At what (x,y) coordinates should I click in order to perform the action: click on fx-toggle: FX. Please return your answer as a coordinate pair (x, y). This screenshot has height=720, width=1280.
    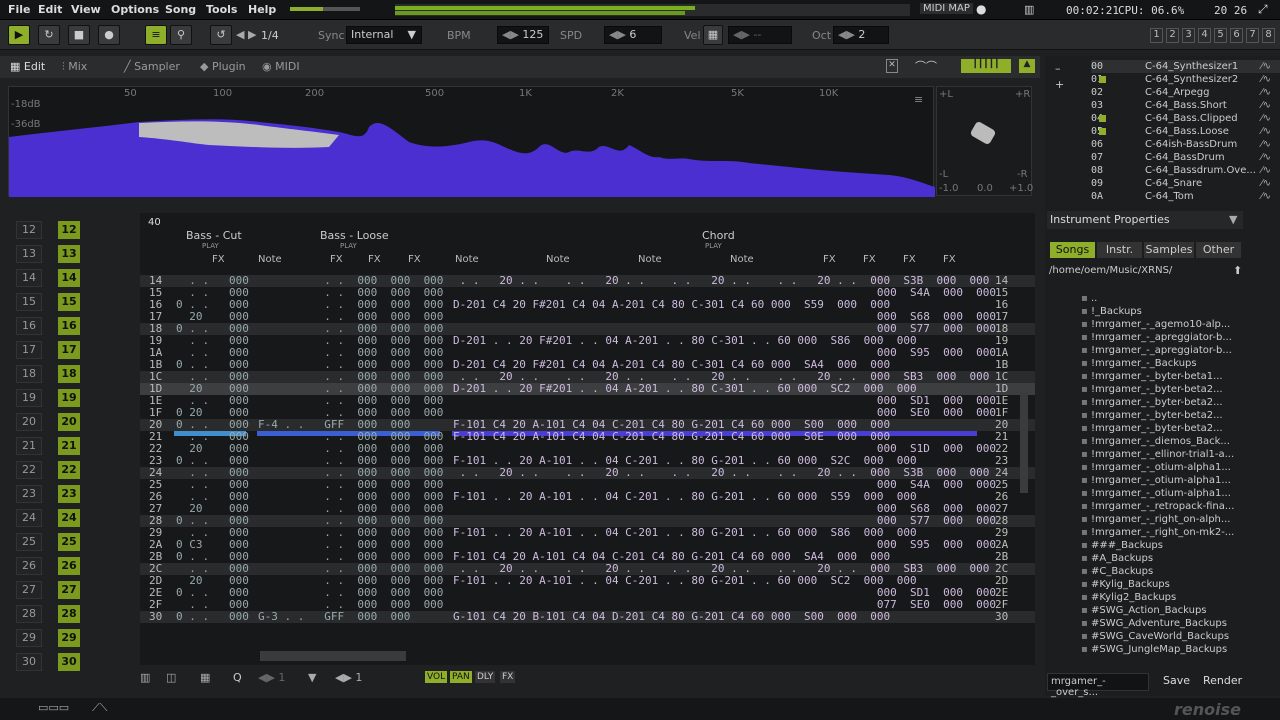
    Looking at the image, I should click on (508, 677).